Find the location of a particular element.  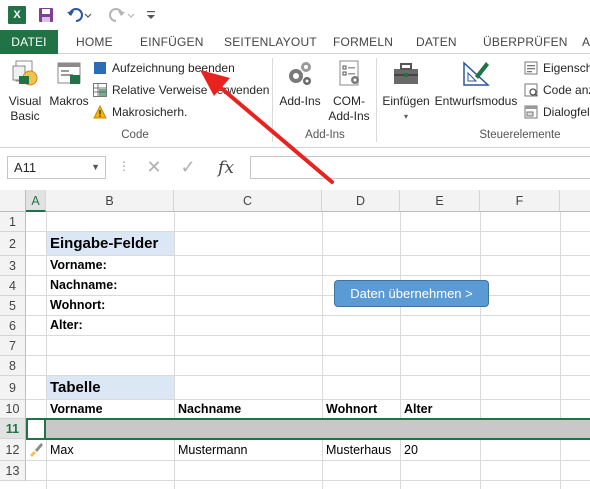

field-label-nachname: Nachname: is located at coordinates (110, 285).